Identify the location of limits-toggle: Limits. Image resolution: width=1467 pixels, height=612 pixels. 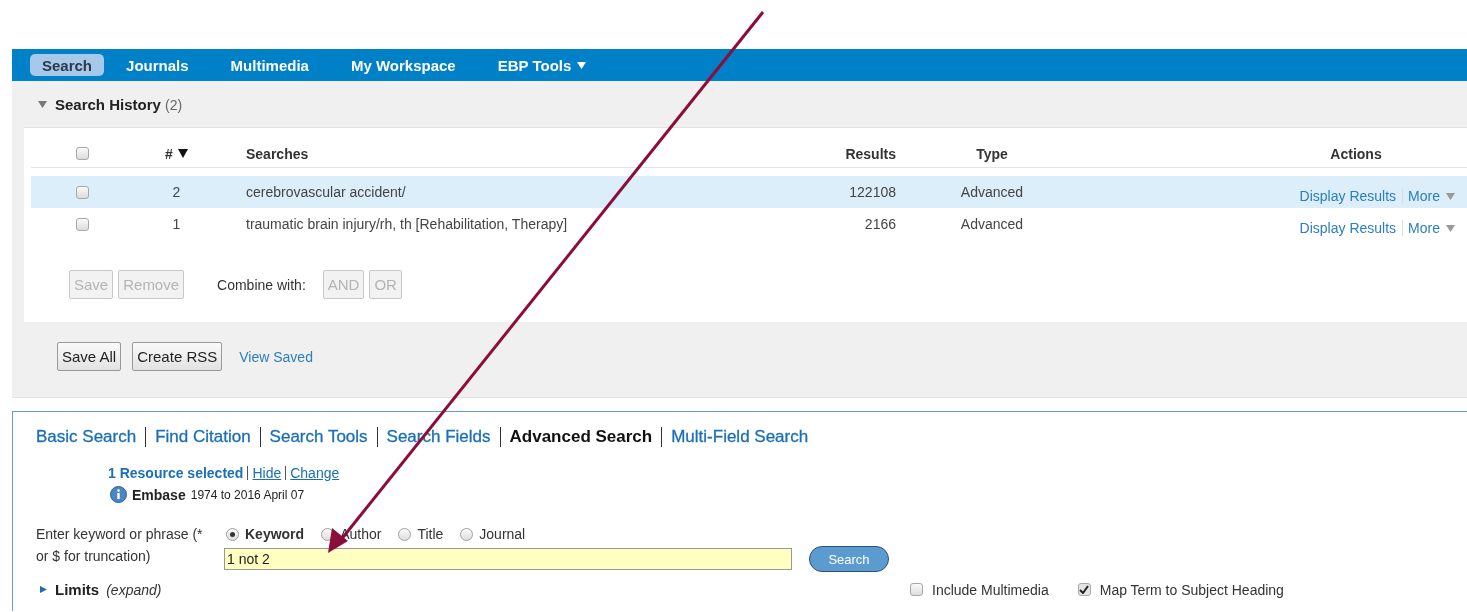
(77, 589).